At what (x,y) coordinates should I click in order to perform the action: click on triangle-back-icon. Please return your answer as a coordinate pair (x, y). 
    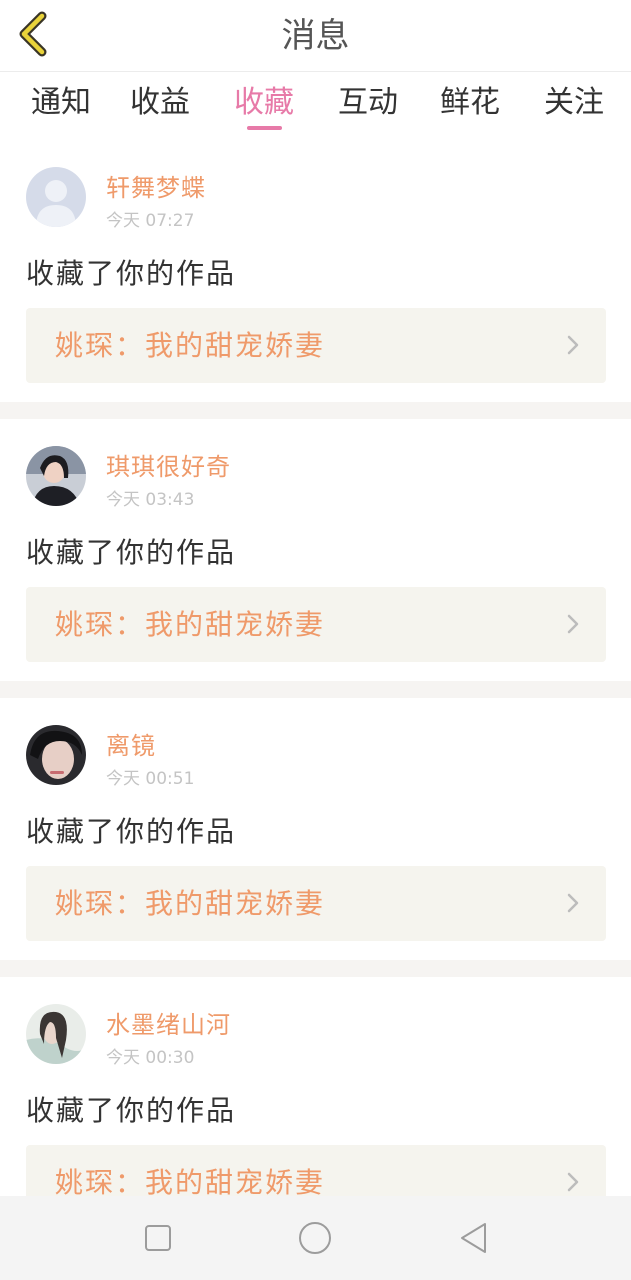
    Looking at the image, I should click on (473, 1238).